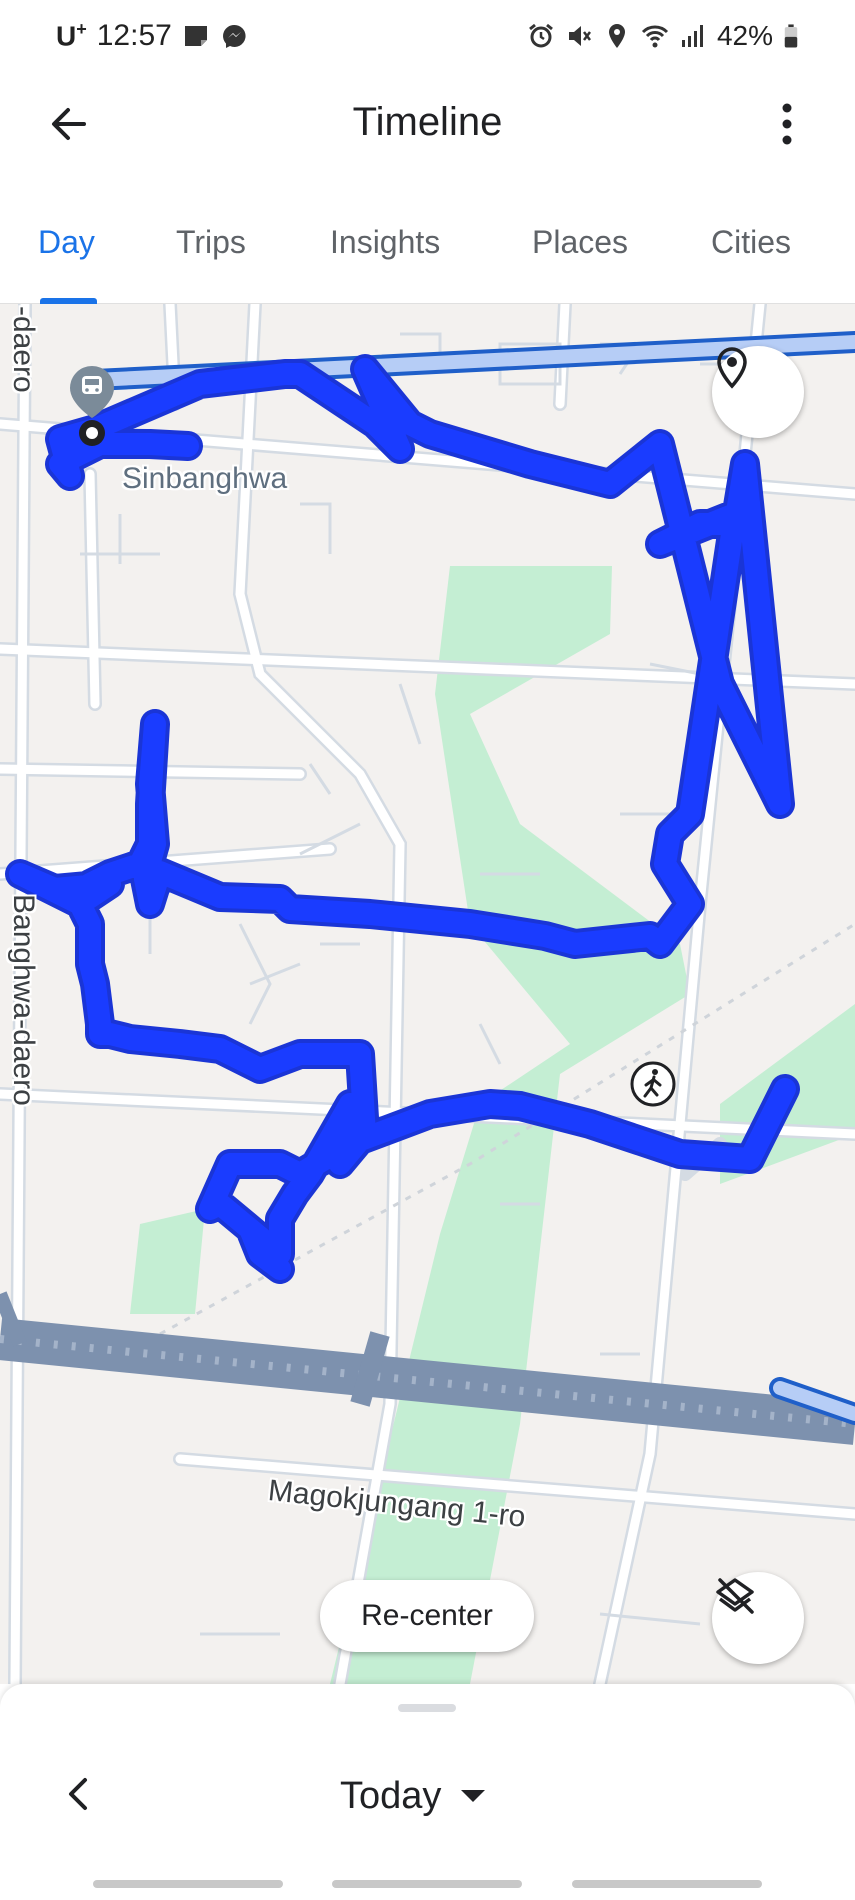 This screenshot has width=855, height=1900. Describe the element at coordinates (391, 1795) in the screenshot. I see `date-label: Today` at that location.